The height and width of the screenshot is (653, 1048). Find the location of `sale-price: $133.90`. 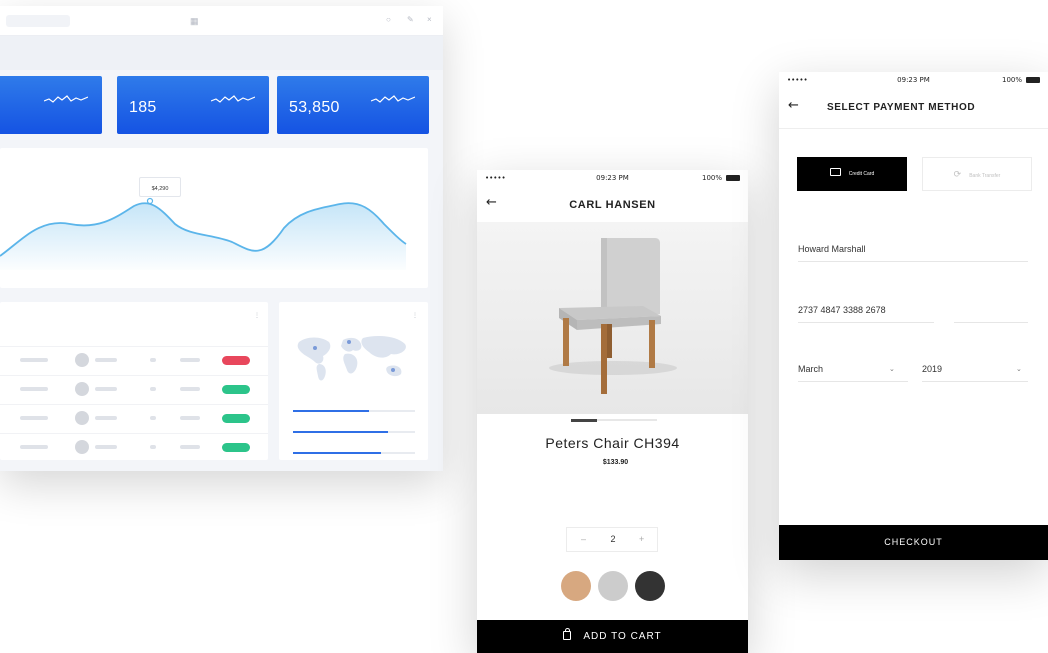

sale-price: $133.90 is located at coordinates (615, 462).